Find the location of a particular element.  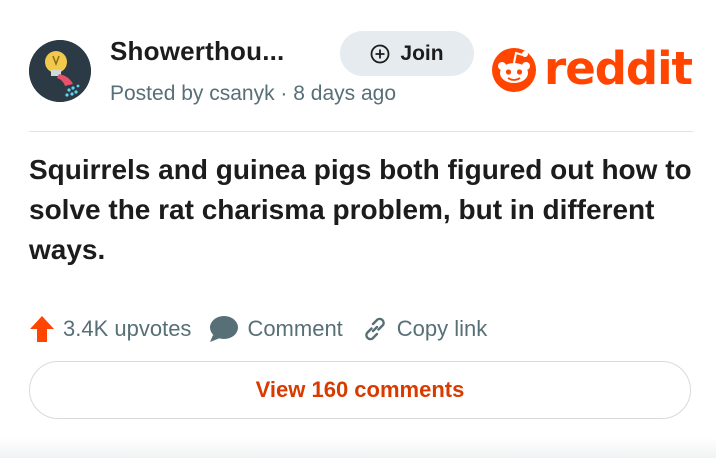

header-divider is located at coordinates (361, 131).